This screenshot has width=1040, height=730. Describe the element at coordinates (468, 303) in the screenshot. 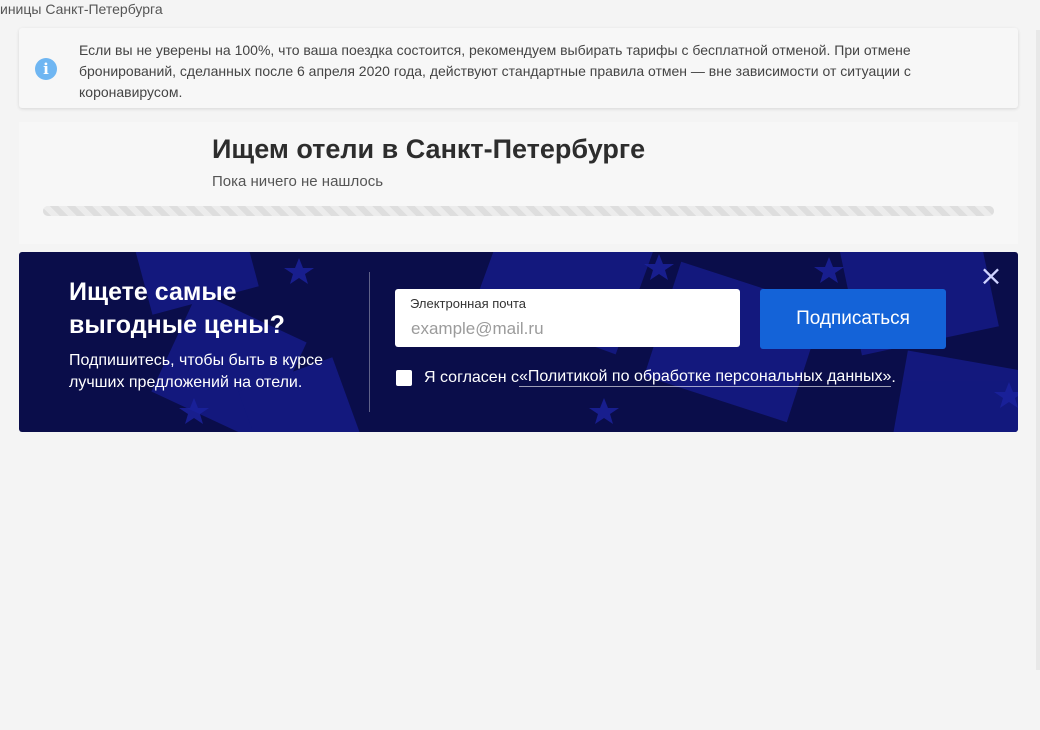

I see `email-field-label: Электронная почта` at that location.